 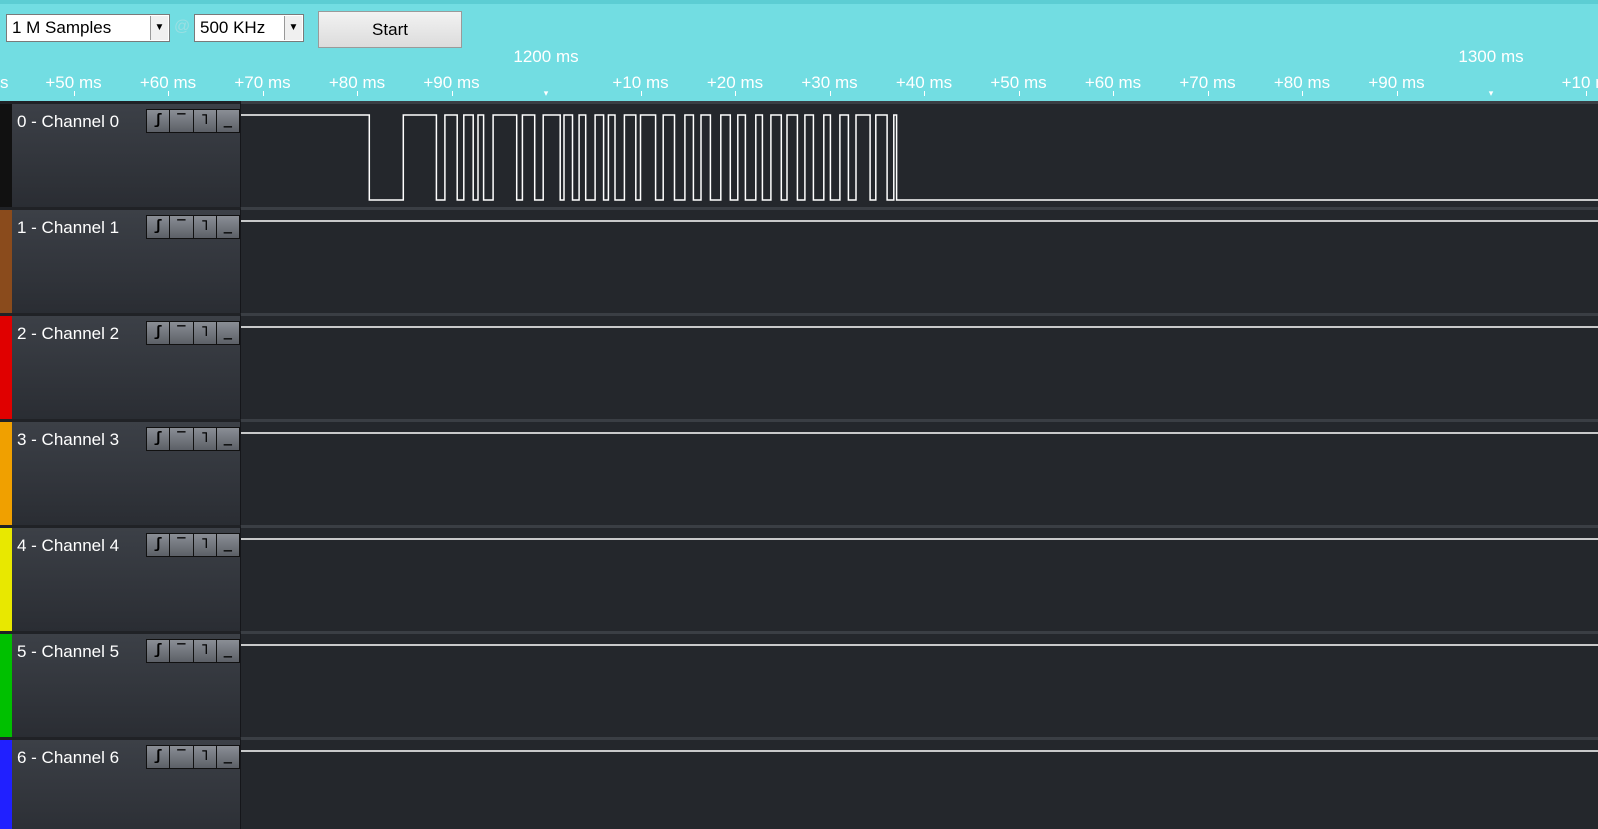 I want to click on timeline-tick-label: +10 ms, so click(x=640, y=82).